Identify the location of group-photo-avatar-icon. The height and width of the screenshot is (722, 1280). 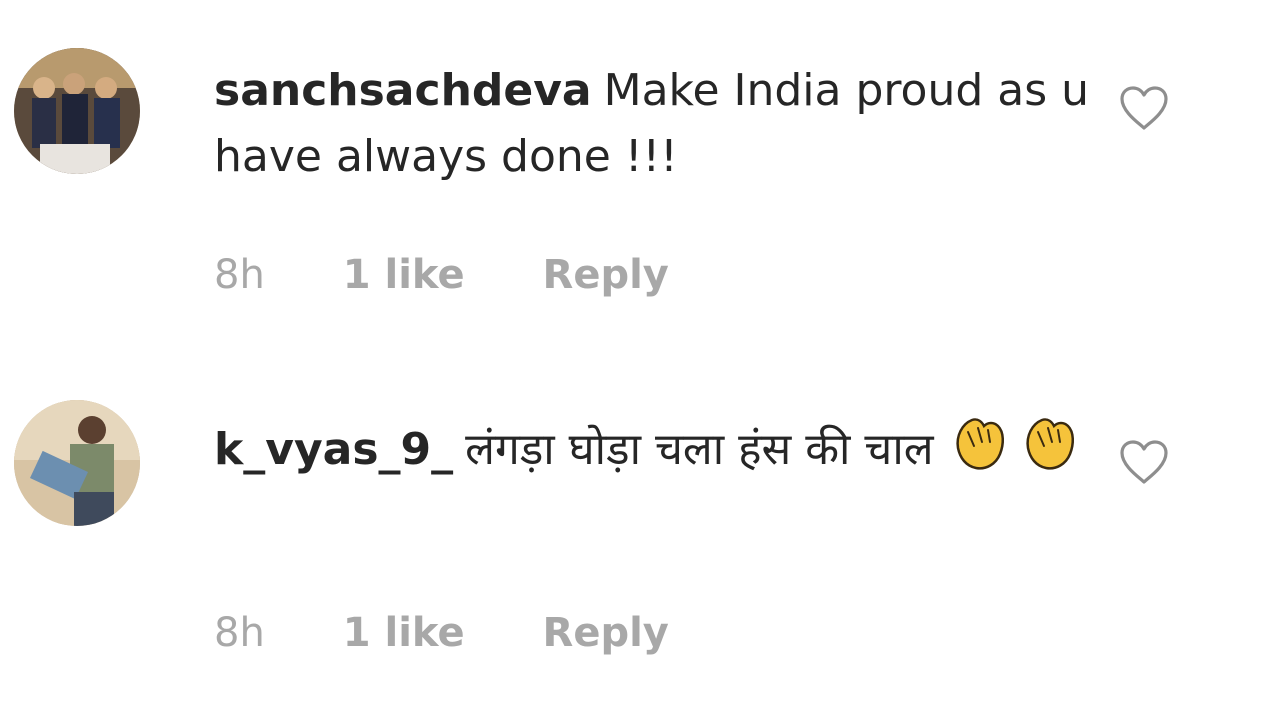
(77, 111).